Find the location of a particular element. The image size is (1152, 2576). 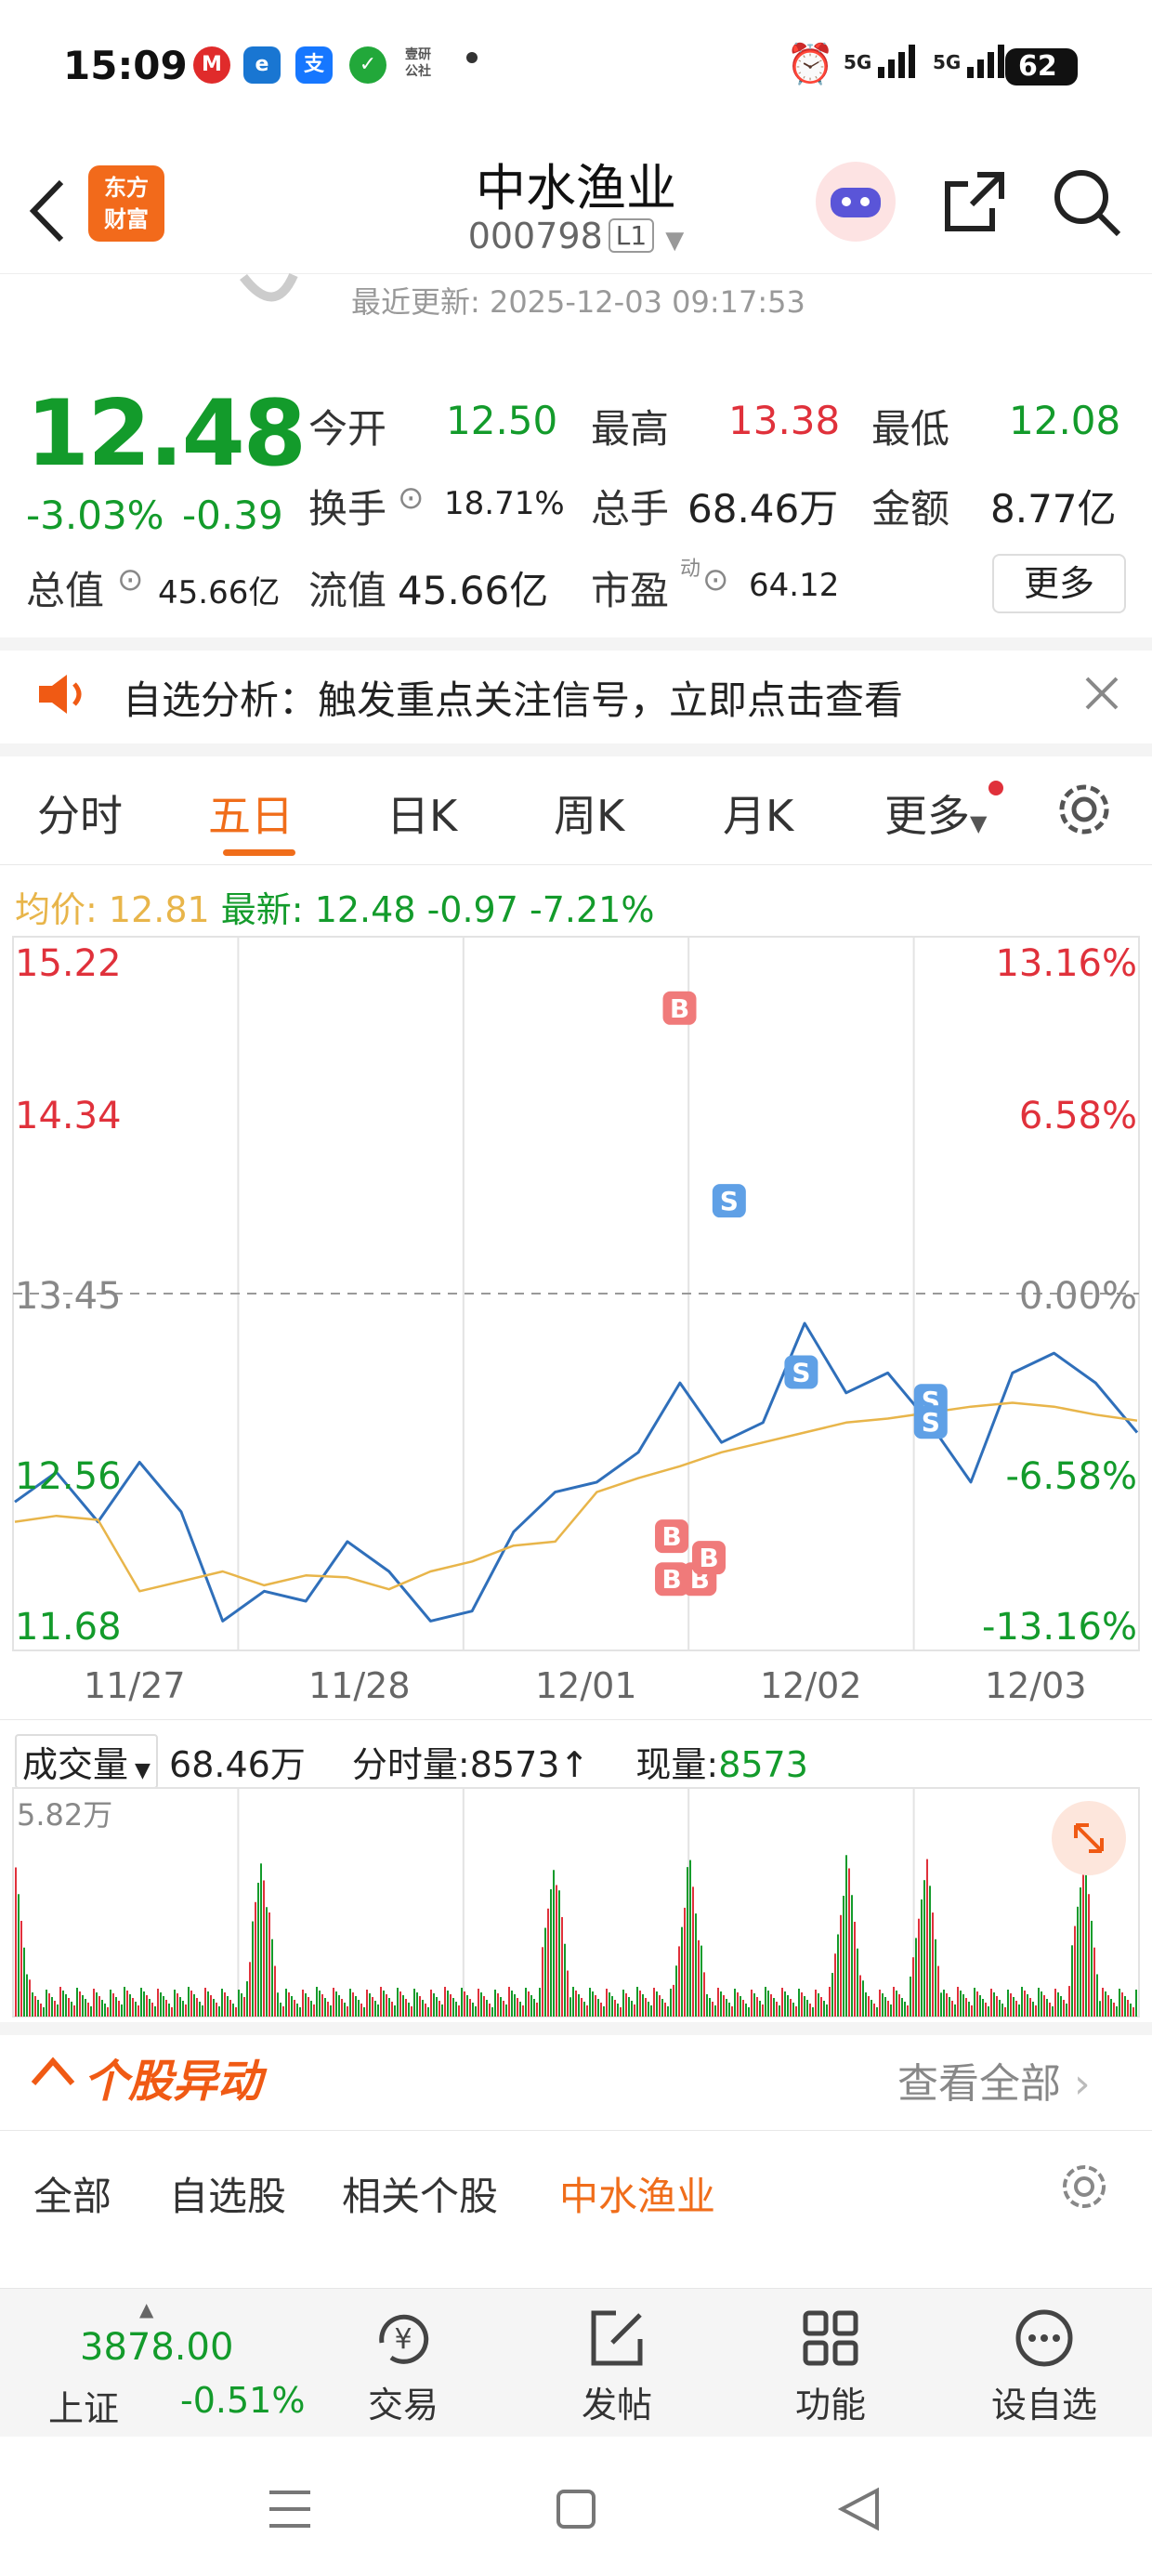

latest-change: -0.97 is located at coordinates (472, 909).